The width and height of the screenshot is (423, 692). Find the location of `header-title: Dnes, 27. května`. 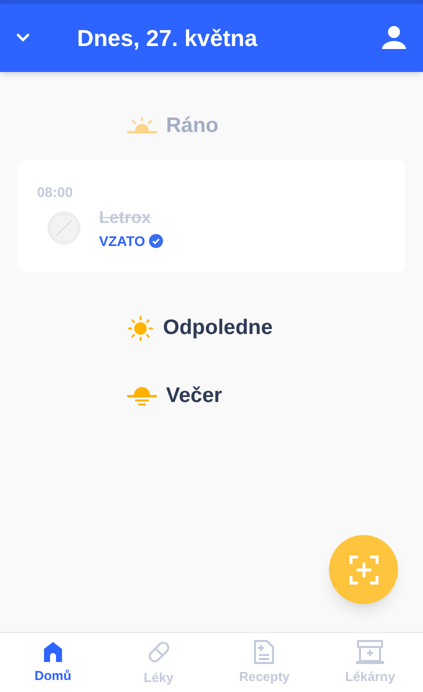

header-title: Dnes, 27. května is located at coordinates (167, 38).